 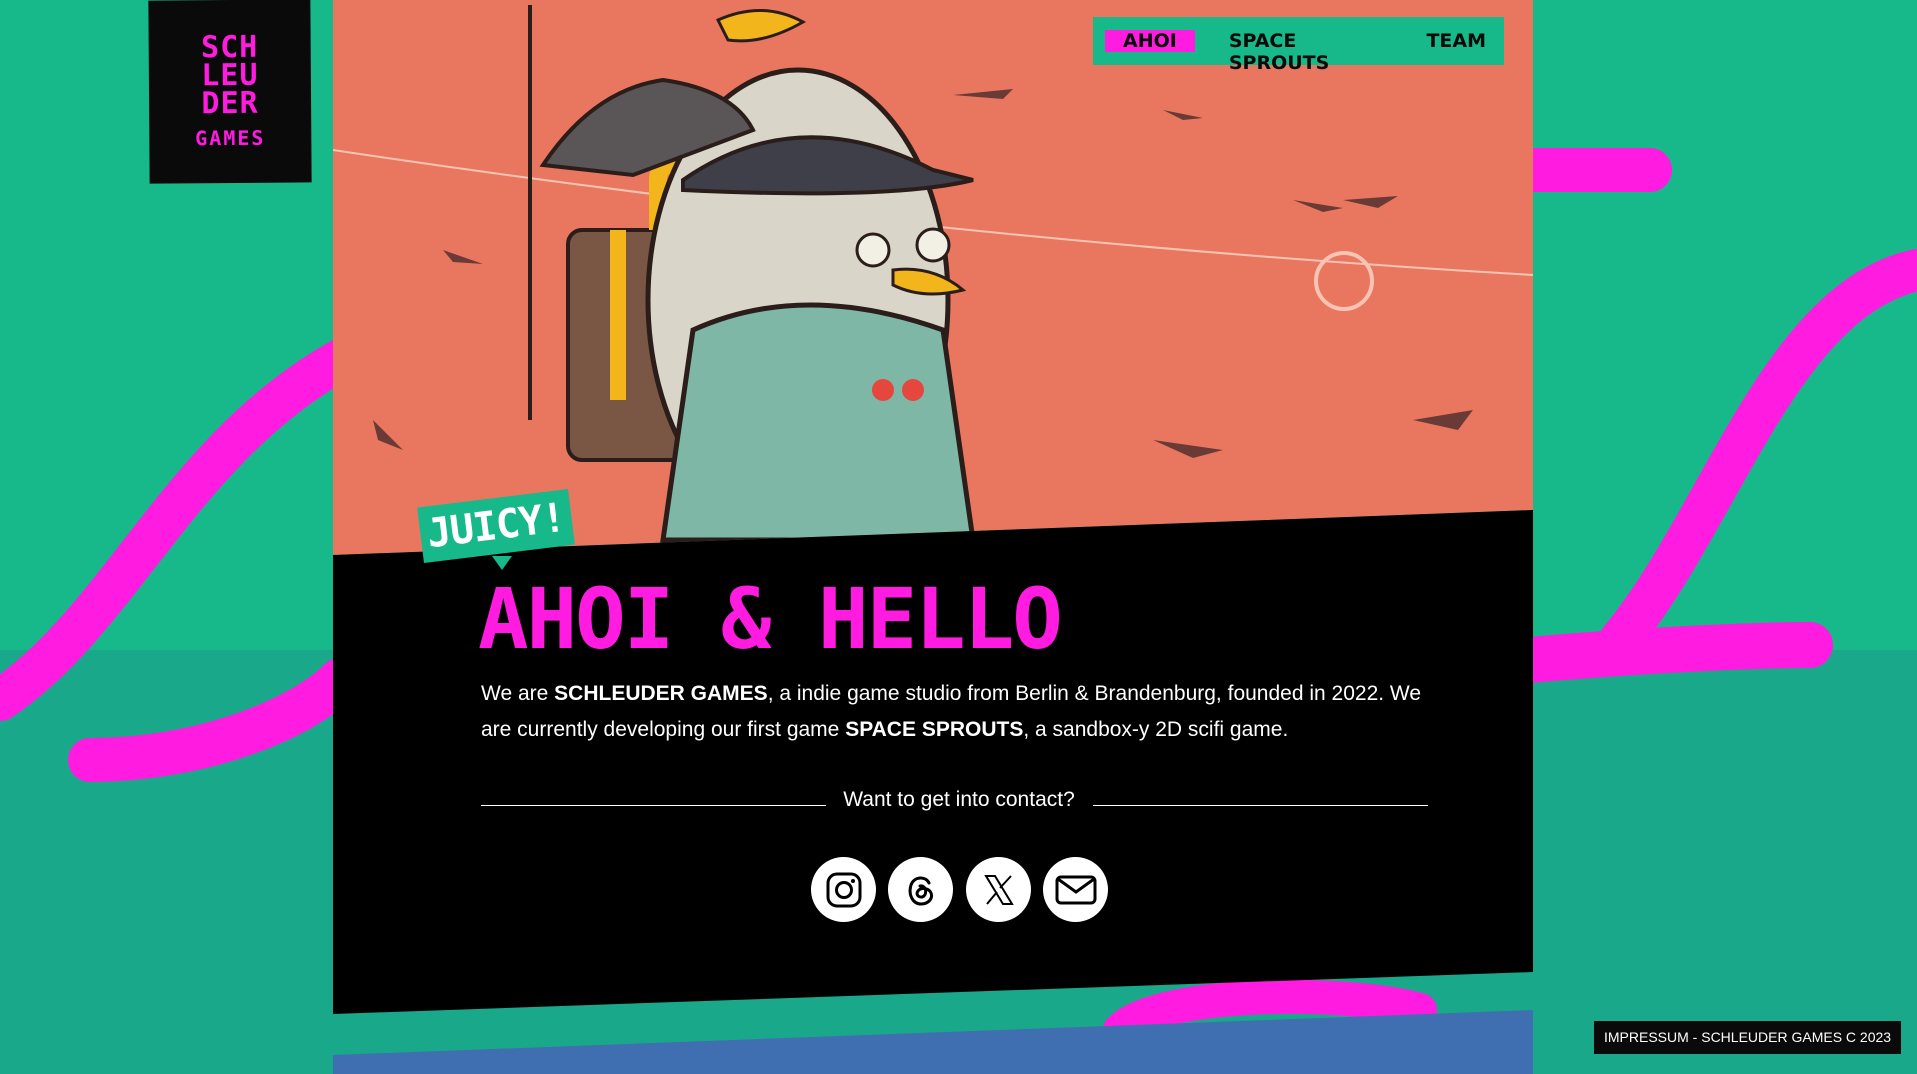 I want to click on main-nav: AHOI SPACE SPROUTS TEAM, so click(x=1298, y=45).